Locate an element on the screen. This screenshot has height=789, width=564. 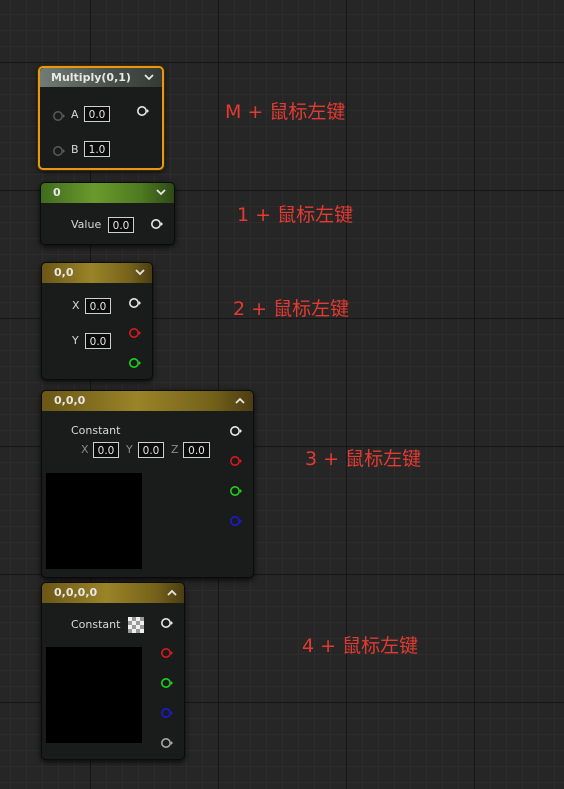
constant4-vector-node: 0,0,0,0 Constant is located at coordinates (113, 671).